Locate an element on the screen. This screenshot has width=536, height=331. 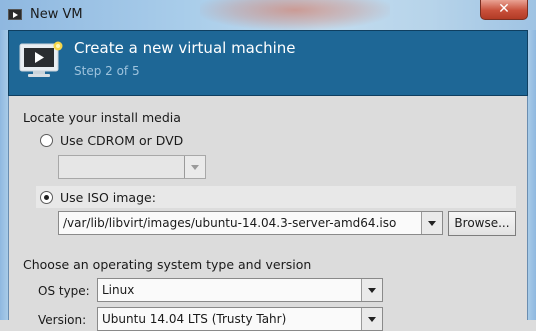
os-version-label: Version: is located at coordinates (62, 320).